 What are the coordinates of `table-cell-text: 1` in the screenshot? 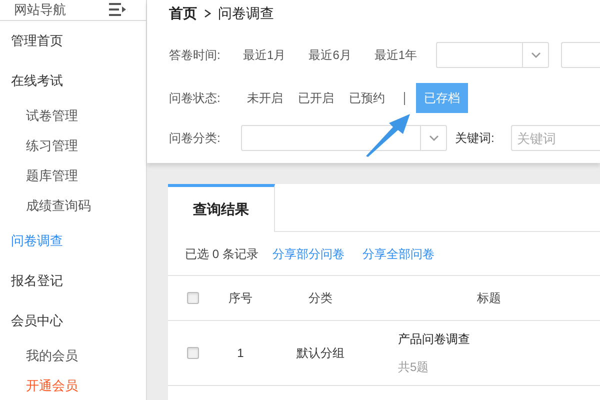 It's located at (240, 353).